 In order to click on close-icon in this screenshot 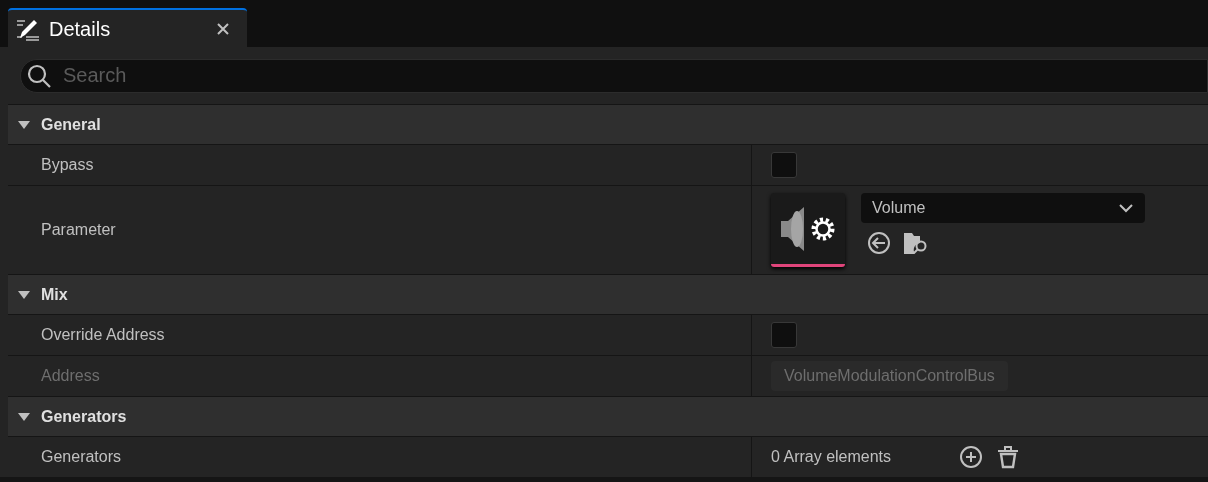, I will do `click(223, 28)`.